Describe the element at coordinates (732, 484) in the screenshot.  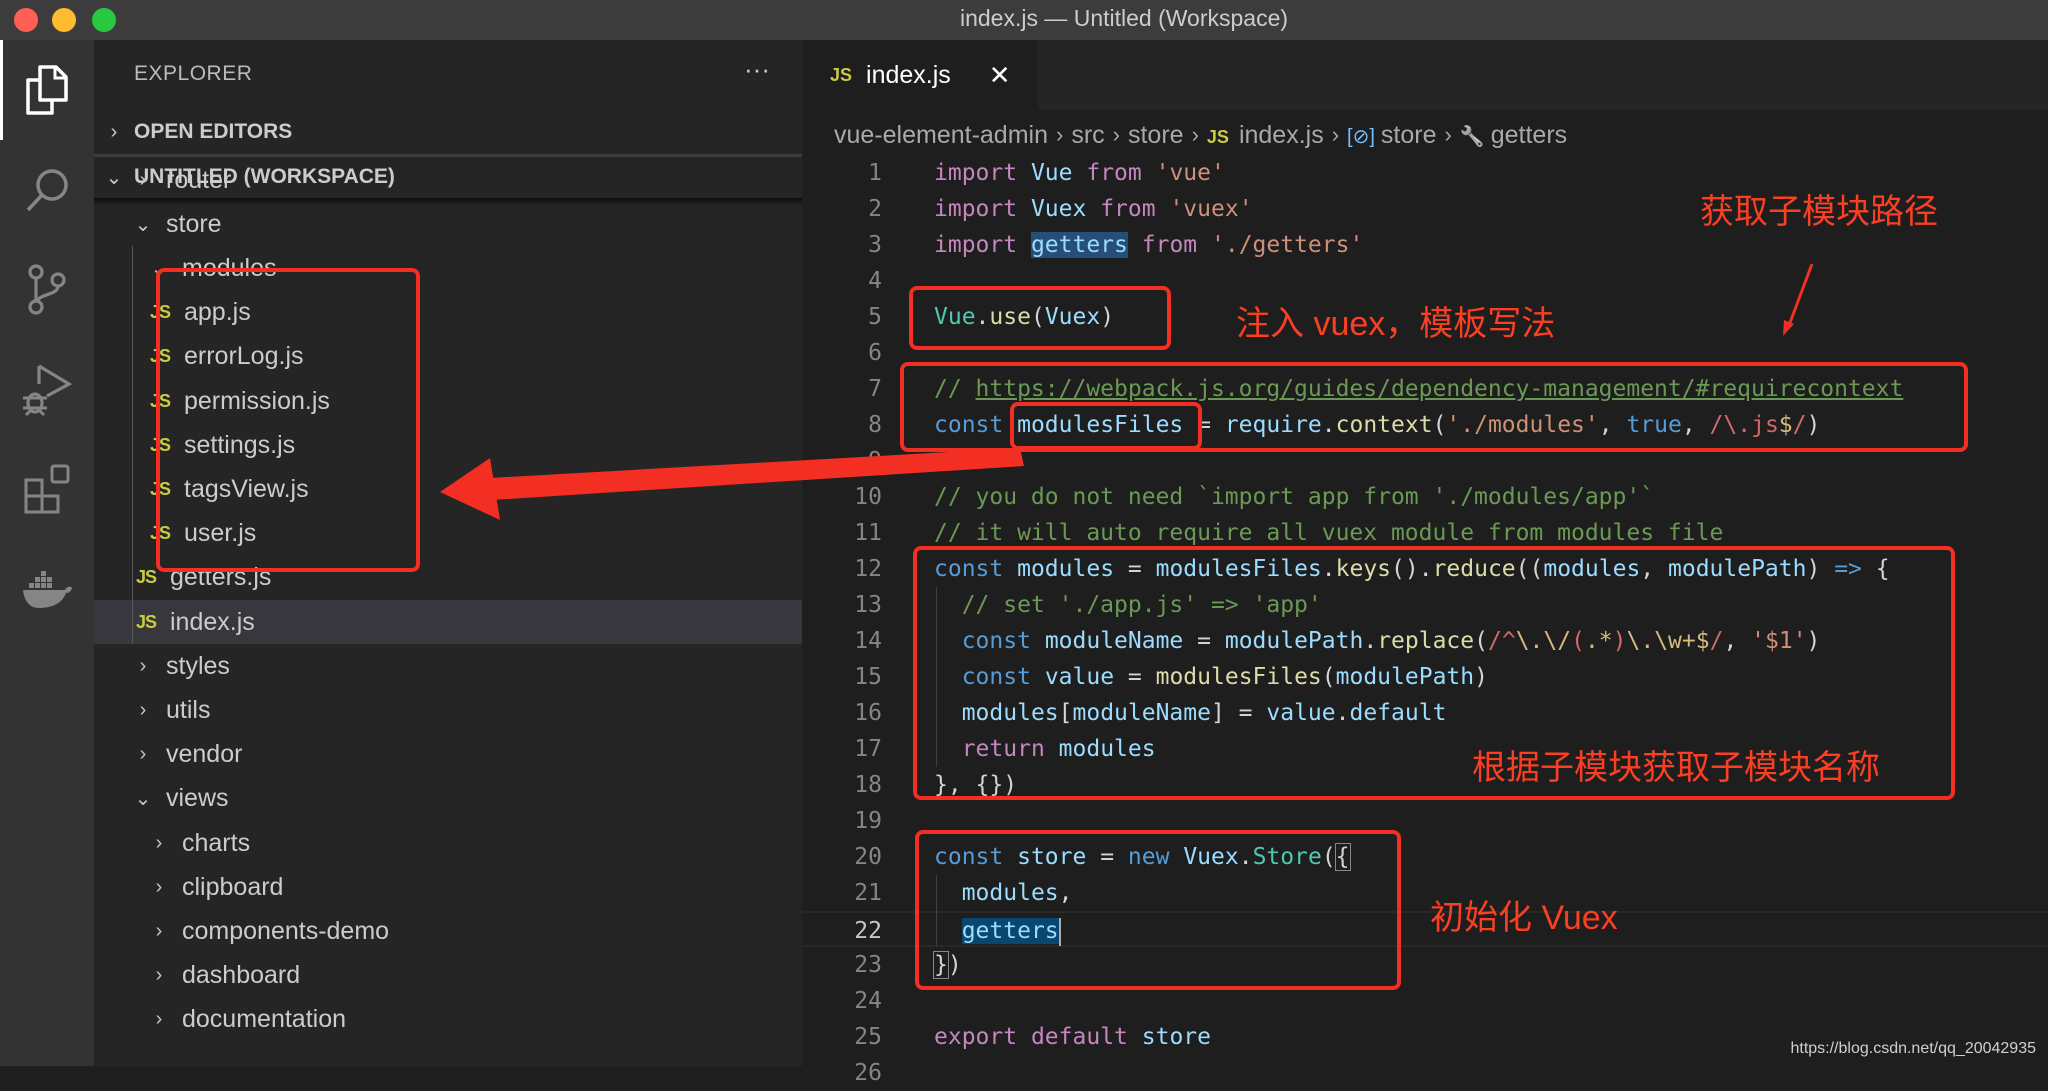
I see `big-arrow` at that location.